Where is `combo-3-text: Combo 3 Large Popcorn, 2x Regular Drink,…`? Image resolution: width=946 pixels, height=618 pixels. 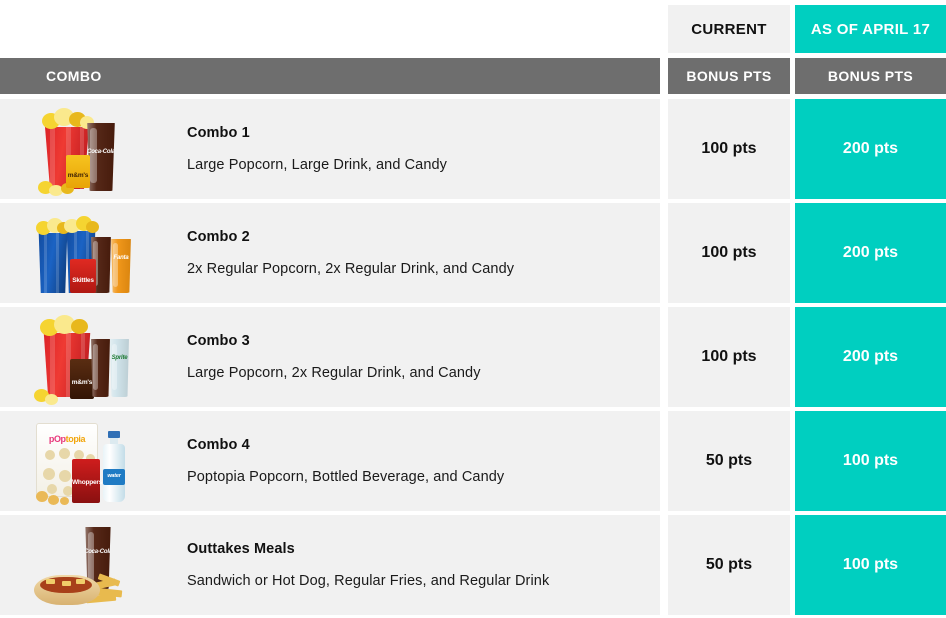
combo-3-text: Combo 3 Large Popcorn, 2x Regular Drink,… is located at coordinates (314, 357).